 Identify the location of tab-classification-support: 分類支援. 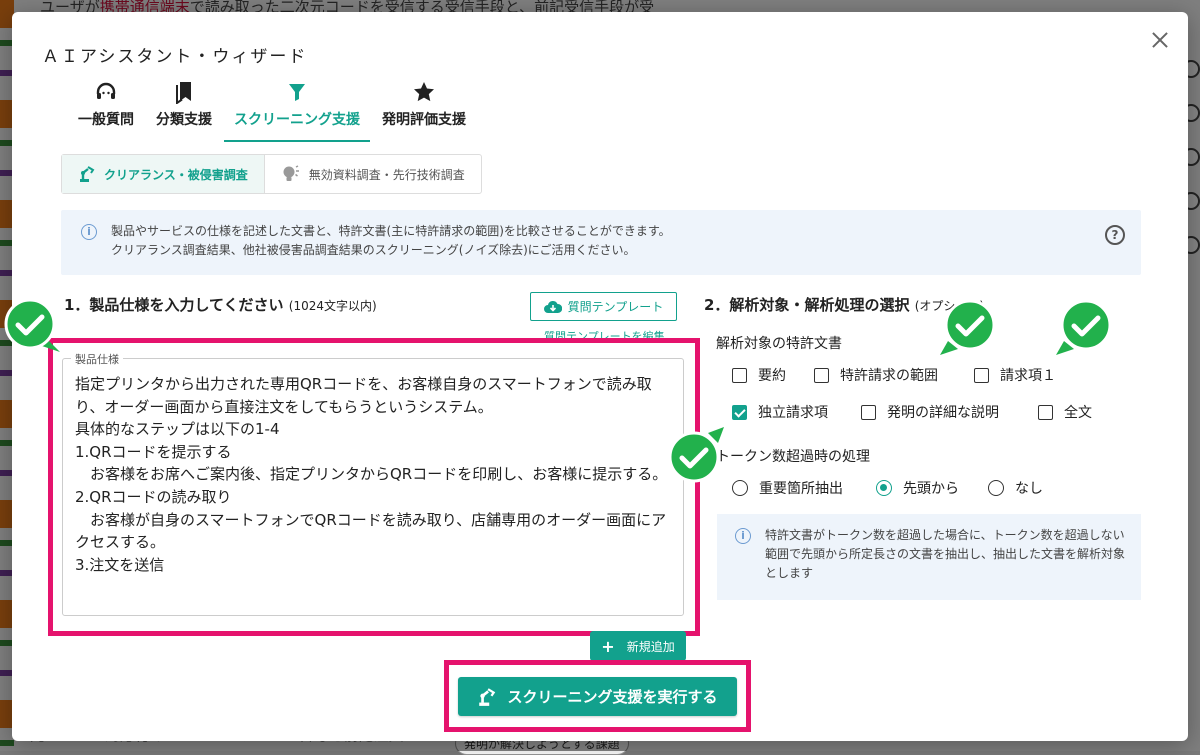
(184, 110).